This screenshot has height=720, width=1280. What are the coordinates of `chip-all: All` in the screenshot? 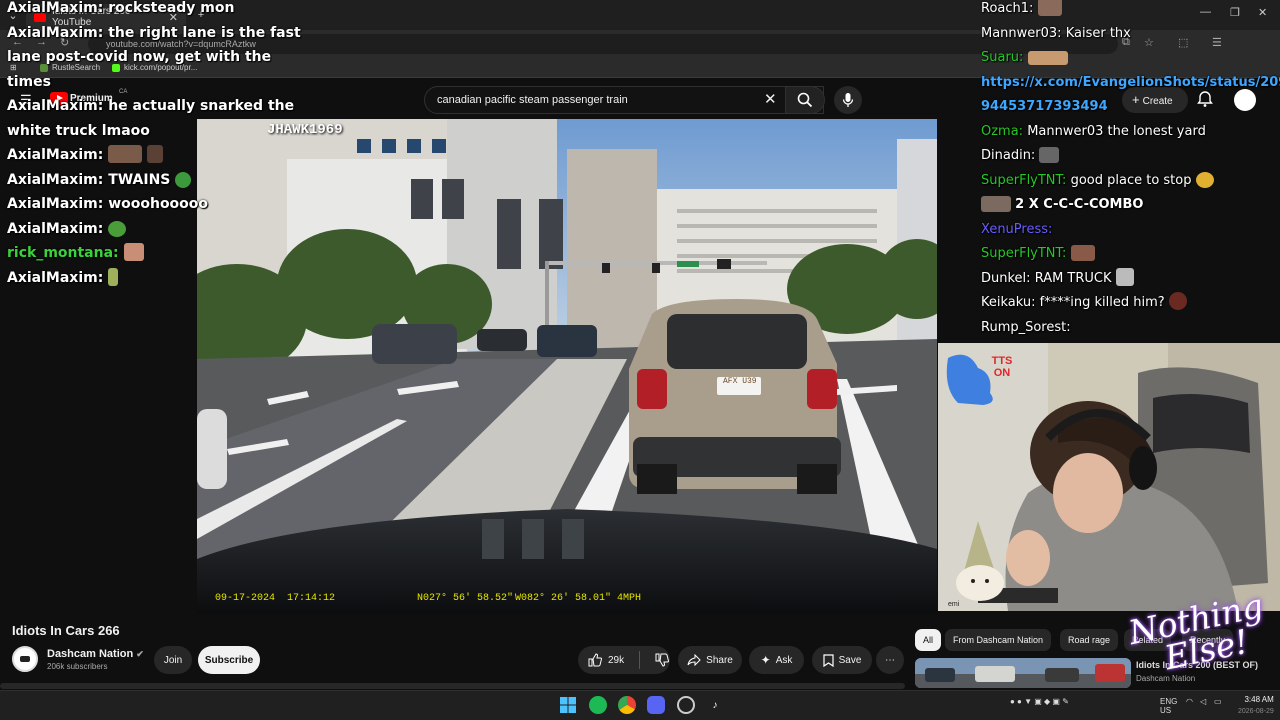 It's located at (928, 640).